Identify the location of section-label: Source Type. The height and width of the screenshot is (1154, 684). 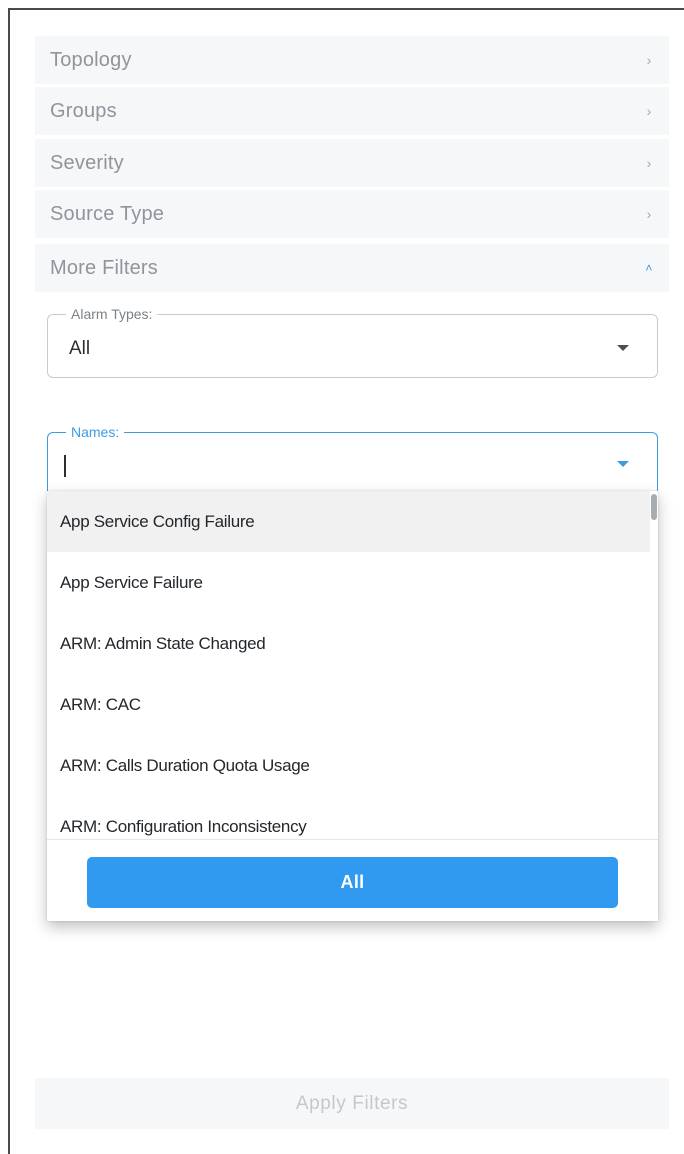
(107, 213).